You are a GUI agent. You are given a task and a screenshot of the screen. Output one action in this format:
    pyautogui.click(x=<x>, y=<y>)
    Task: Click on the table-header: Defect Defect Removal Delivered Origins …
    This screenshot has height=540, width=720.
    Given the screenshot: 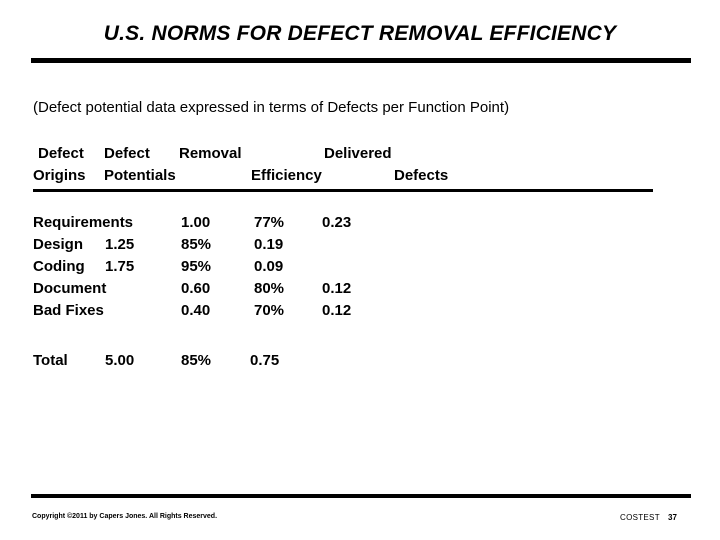 What is the action you would take?
    pyautogui.click(x=360, y=168)
    